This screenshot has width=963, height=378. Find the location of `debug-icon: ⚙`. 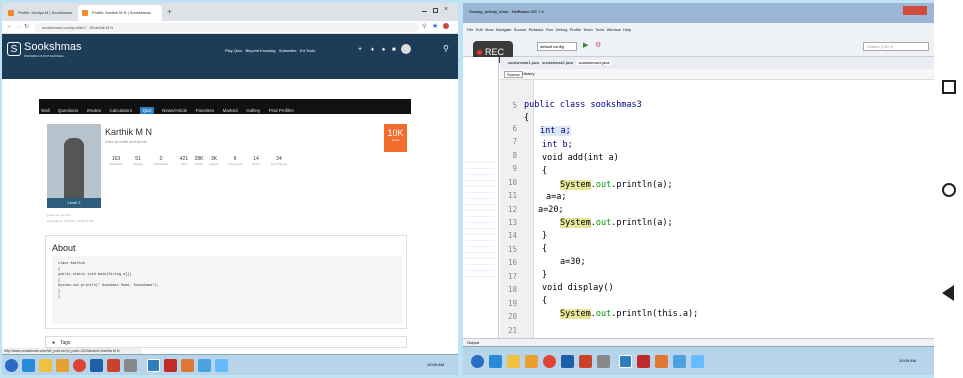

debug-icon: ⚙ is located at coordinates (598, 45).